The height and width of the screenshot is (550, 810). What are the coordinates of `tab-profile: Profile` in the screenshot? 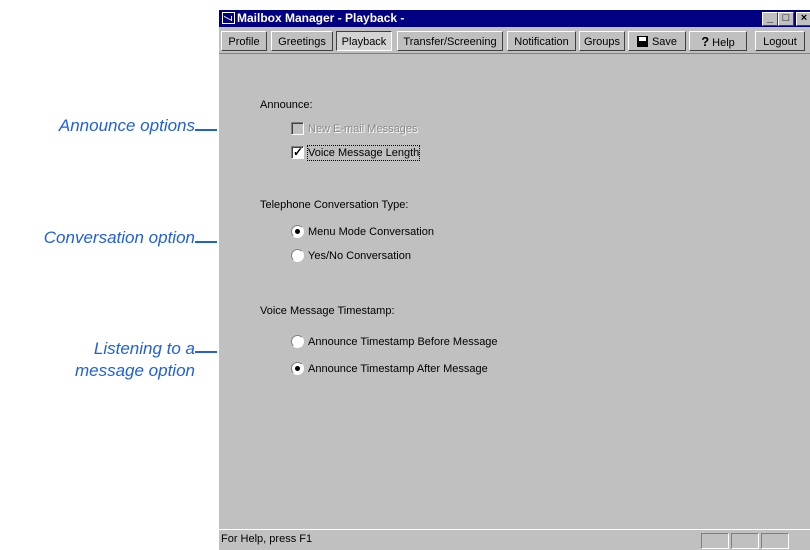 It's located at (244, 41).